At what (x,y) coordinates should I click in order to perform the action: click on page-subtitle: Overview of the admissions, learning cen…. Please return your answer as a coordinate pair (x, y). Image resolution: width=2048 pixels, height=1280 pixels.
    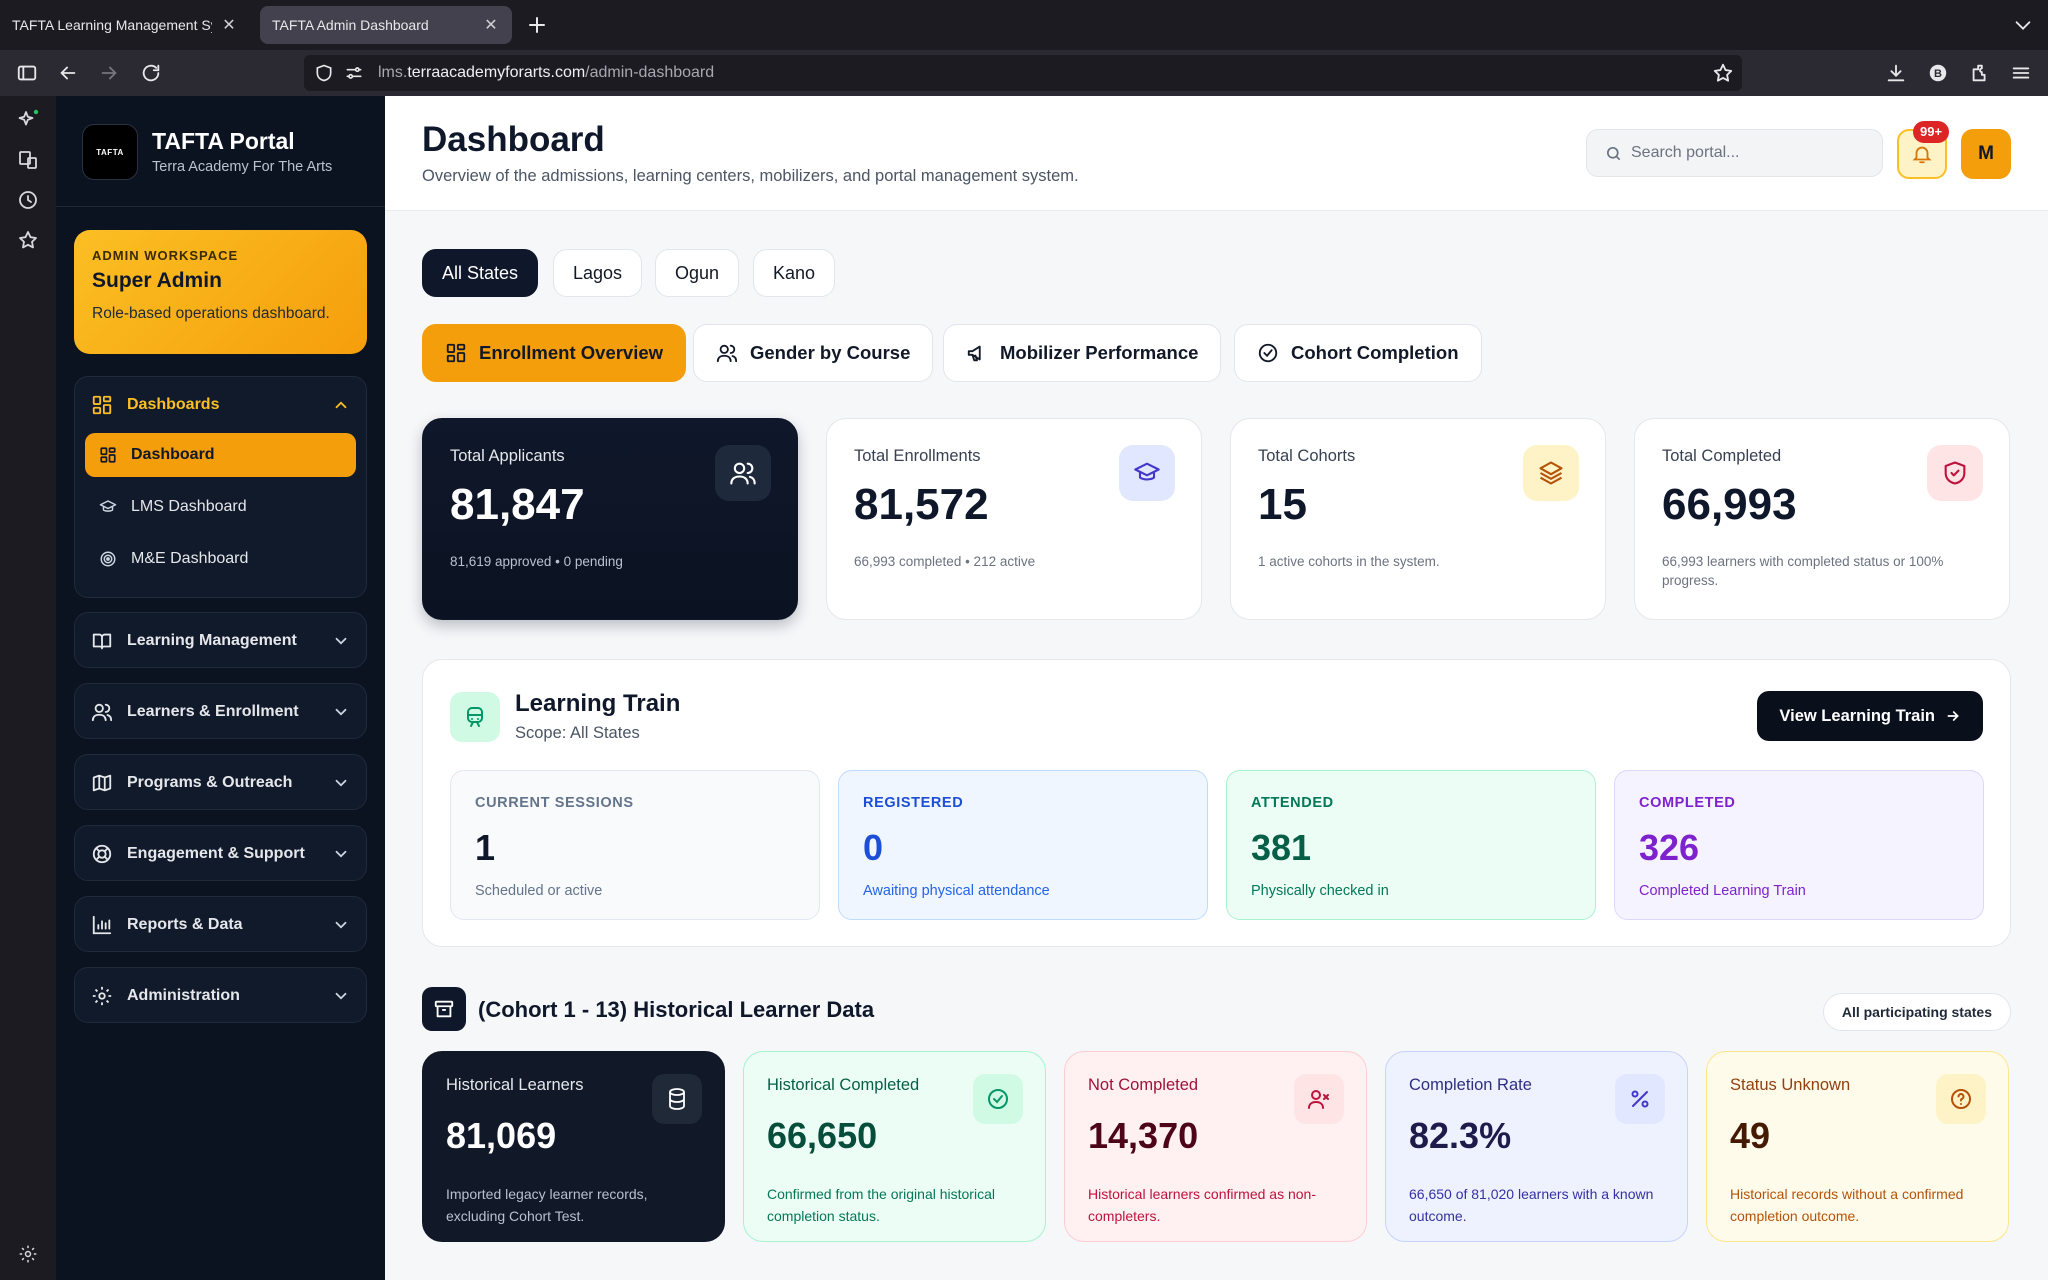
    Looking at the image, I should click on (750, 176).